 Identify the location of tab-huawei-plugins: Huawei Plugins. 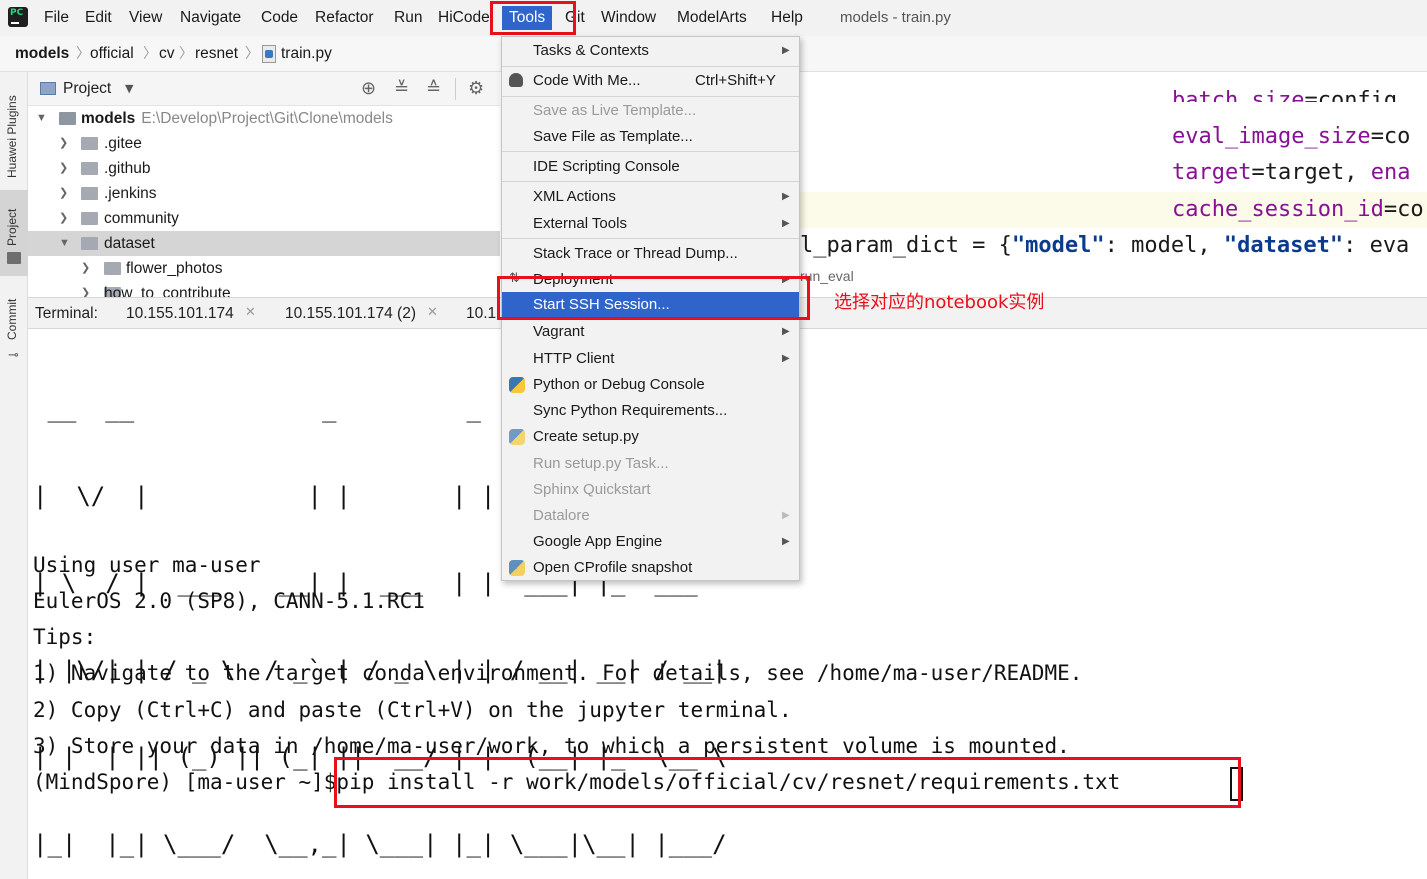
(14, 127).